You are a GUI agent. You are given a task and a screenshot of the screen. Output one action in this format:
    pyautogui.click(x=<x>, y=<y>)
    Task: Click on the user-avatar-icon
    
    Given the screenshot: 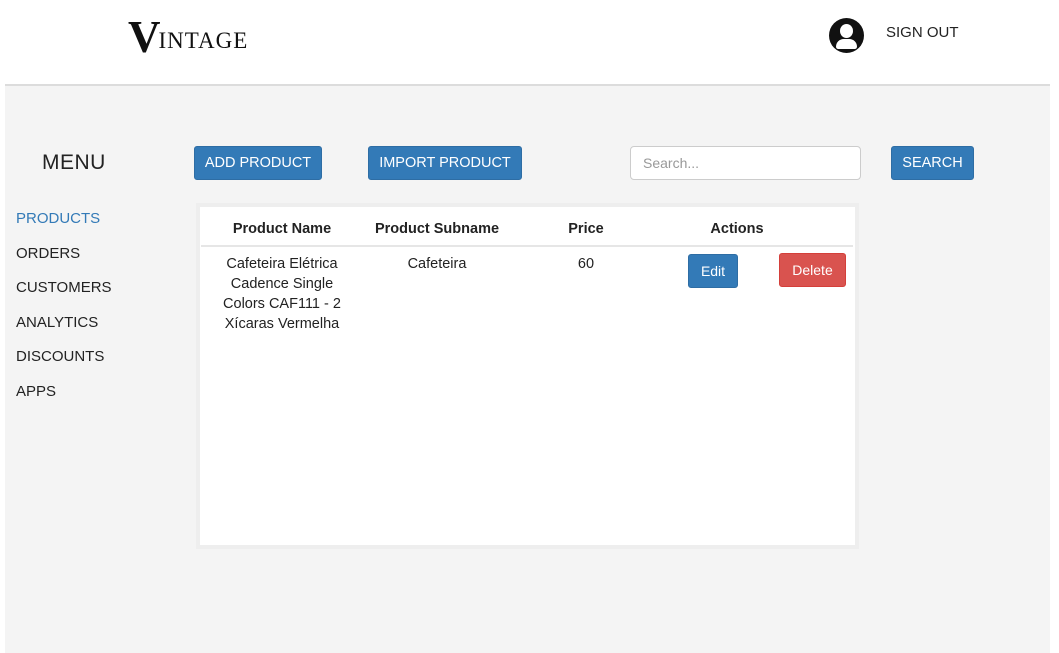 What is the action you would take?
    pyautogui.click(x=846, y=35)
    